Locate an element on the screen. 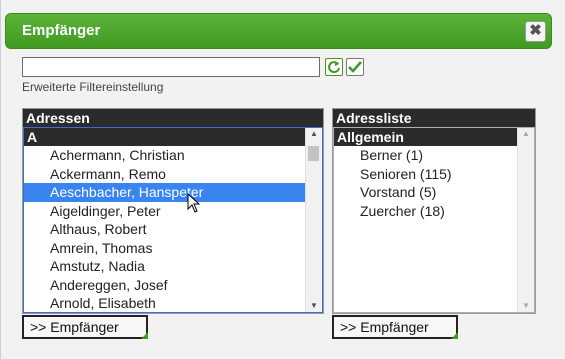 Image resolution: width=565 pixels, height=359 pixels. address-lists-header: Adressliste is located at coordinates (434, 118).